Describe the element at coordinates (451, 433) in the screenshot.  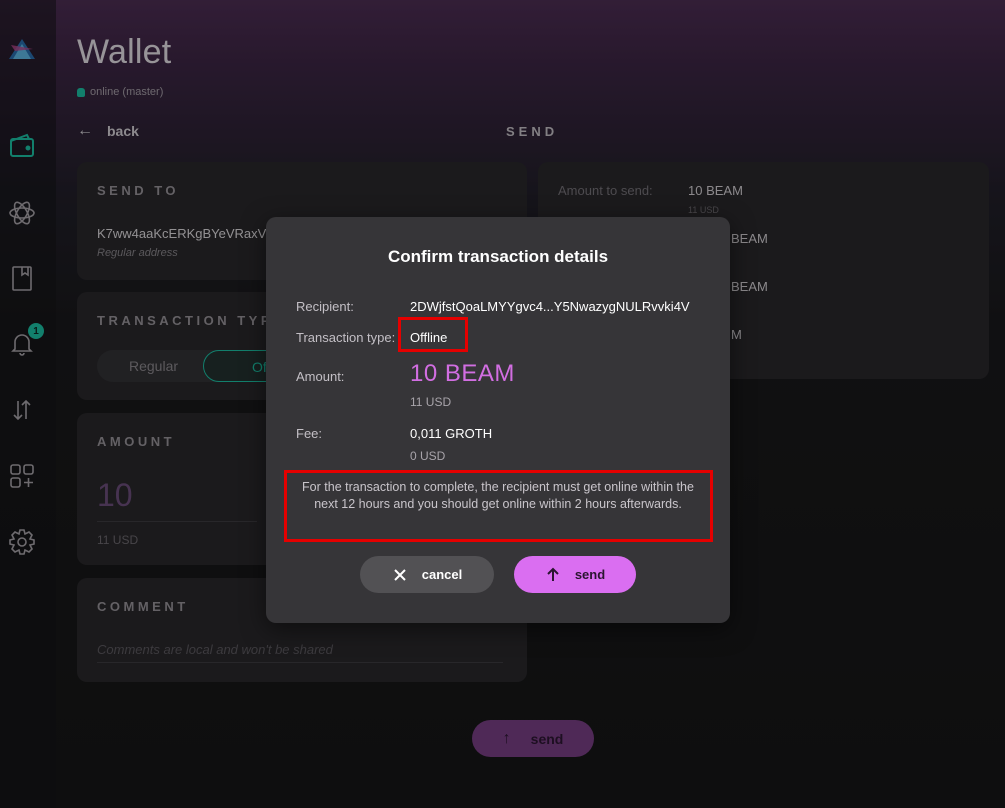
I see `fee-value: 0,011 GROTH` at that location.